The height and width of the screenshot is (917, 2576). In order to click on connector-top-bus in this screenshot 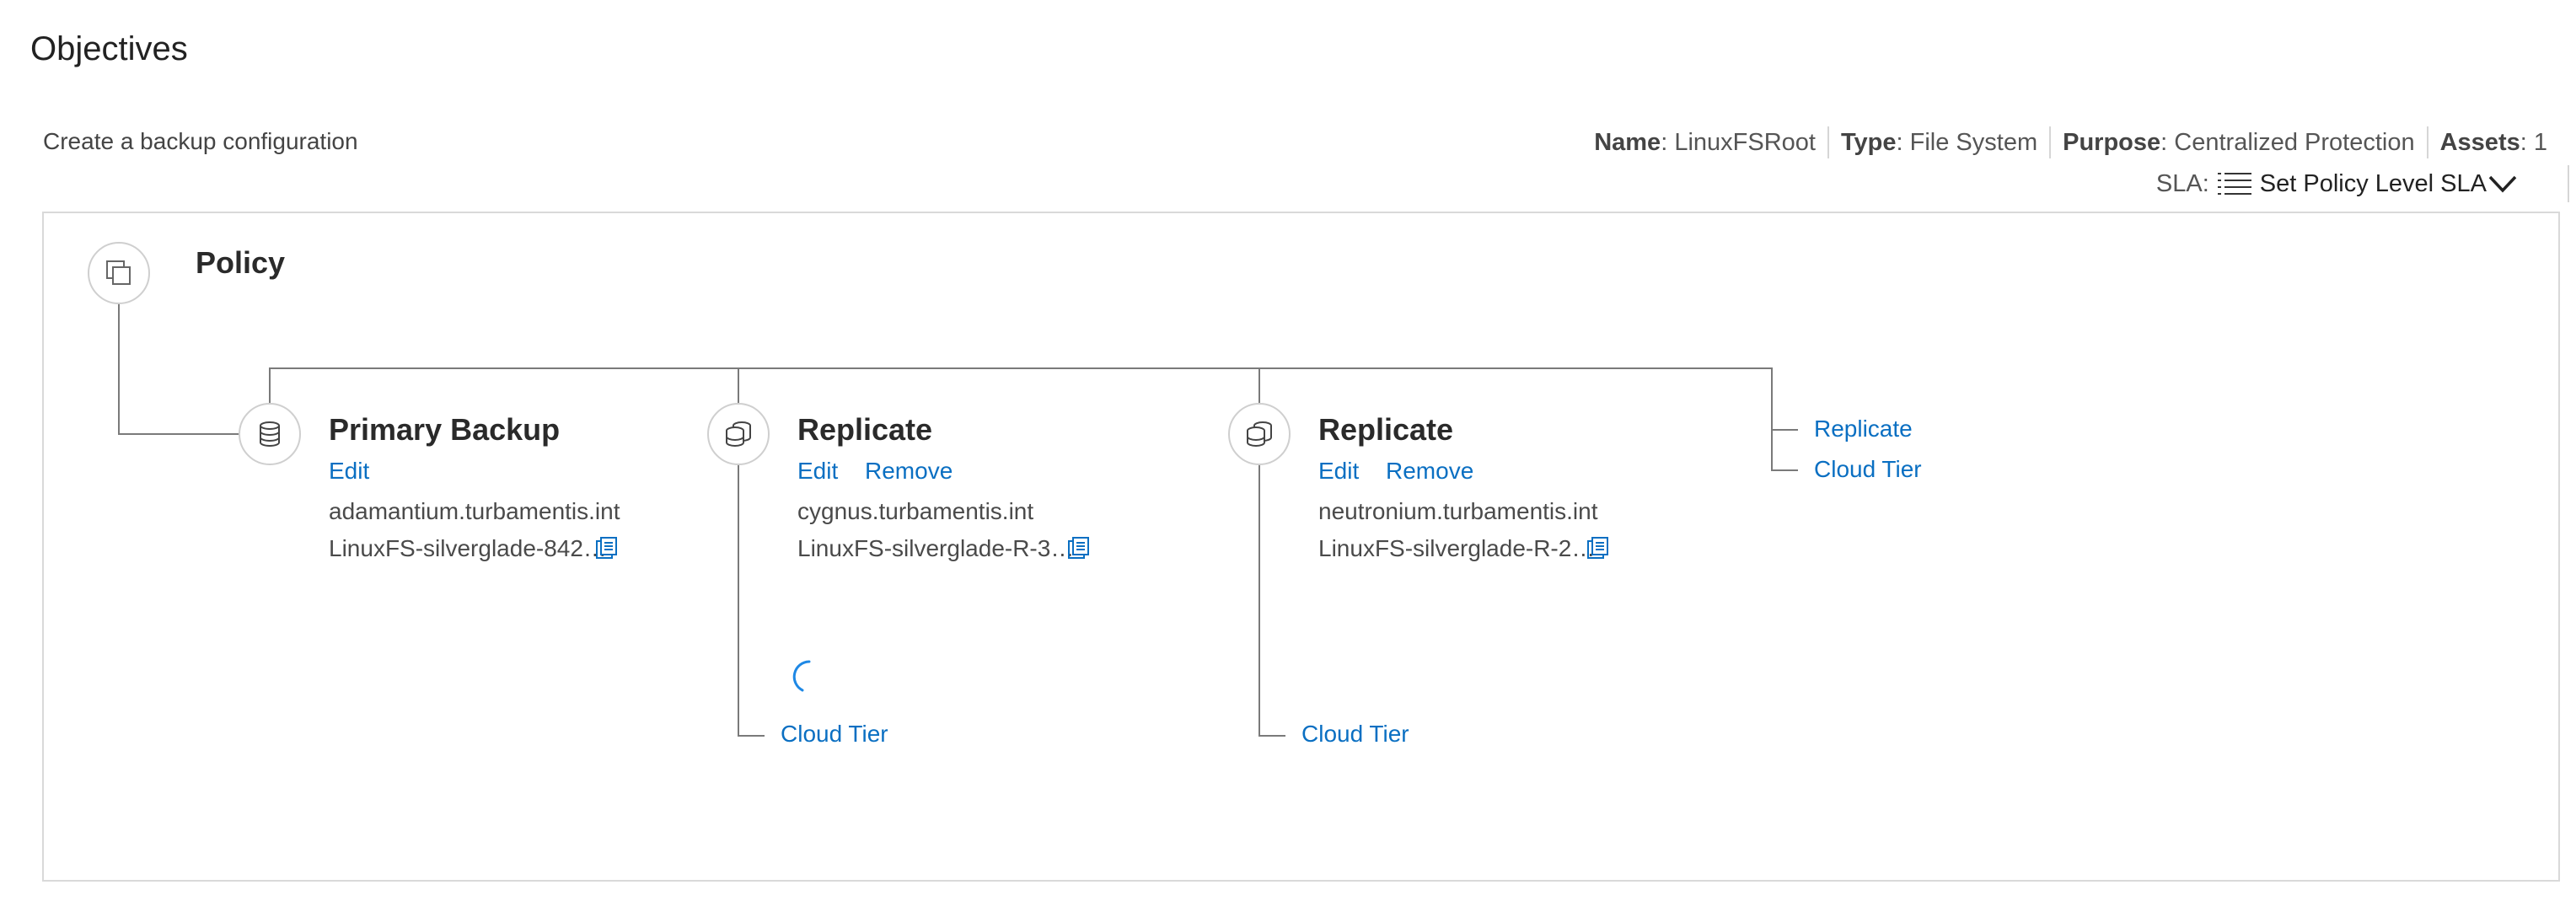, I will do `click(1021, 368)`.